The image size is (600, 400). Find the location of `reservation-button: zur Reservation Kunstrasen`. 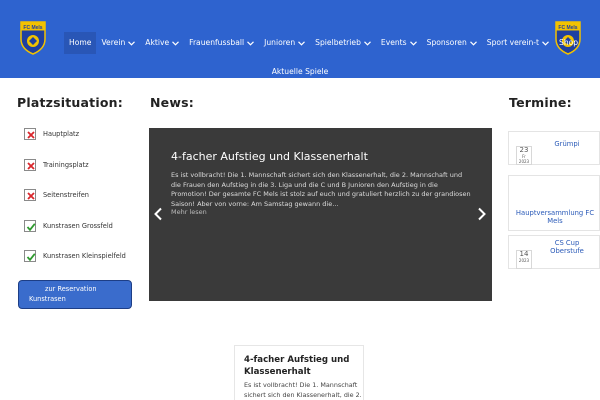

reservation-button: zur Reservation Kunstrasen is located at coordinates (75, 294).